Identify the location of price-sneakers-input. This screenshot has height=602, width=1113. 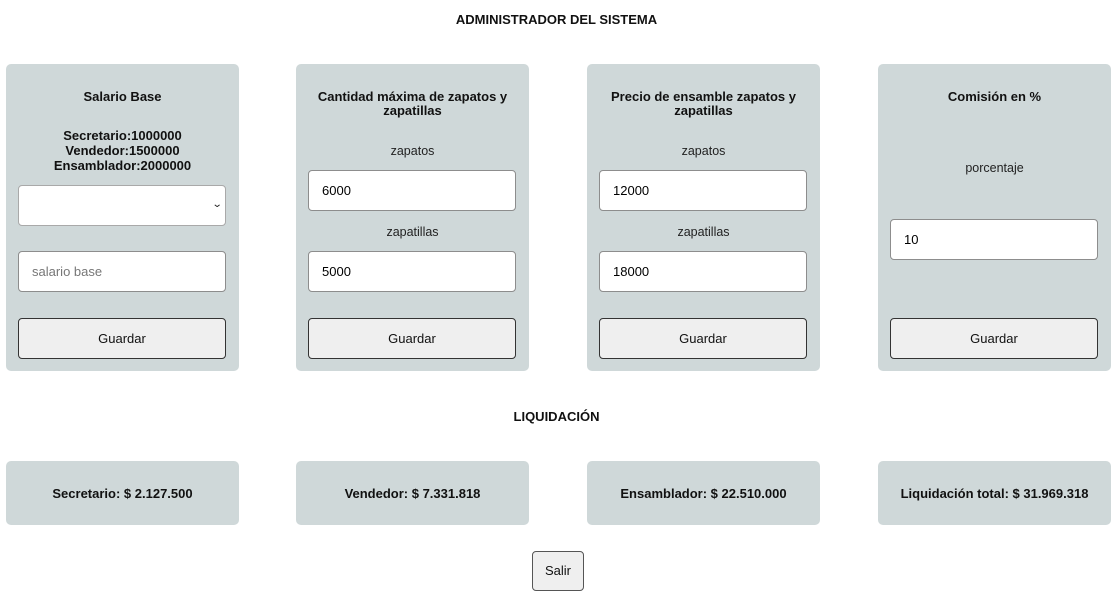
(703, 271).